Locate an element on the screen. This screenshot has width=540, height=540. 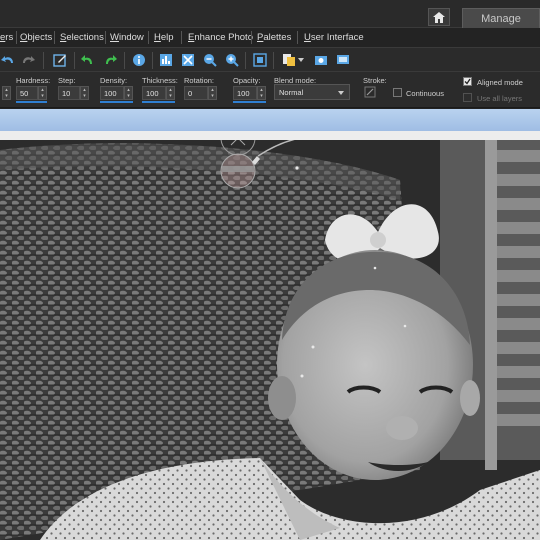
aligned-mode-label: Aligned mode is located at coordinates (500, 82).